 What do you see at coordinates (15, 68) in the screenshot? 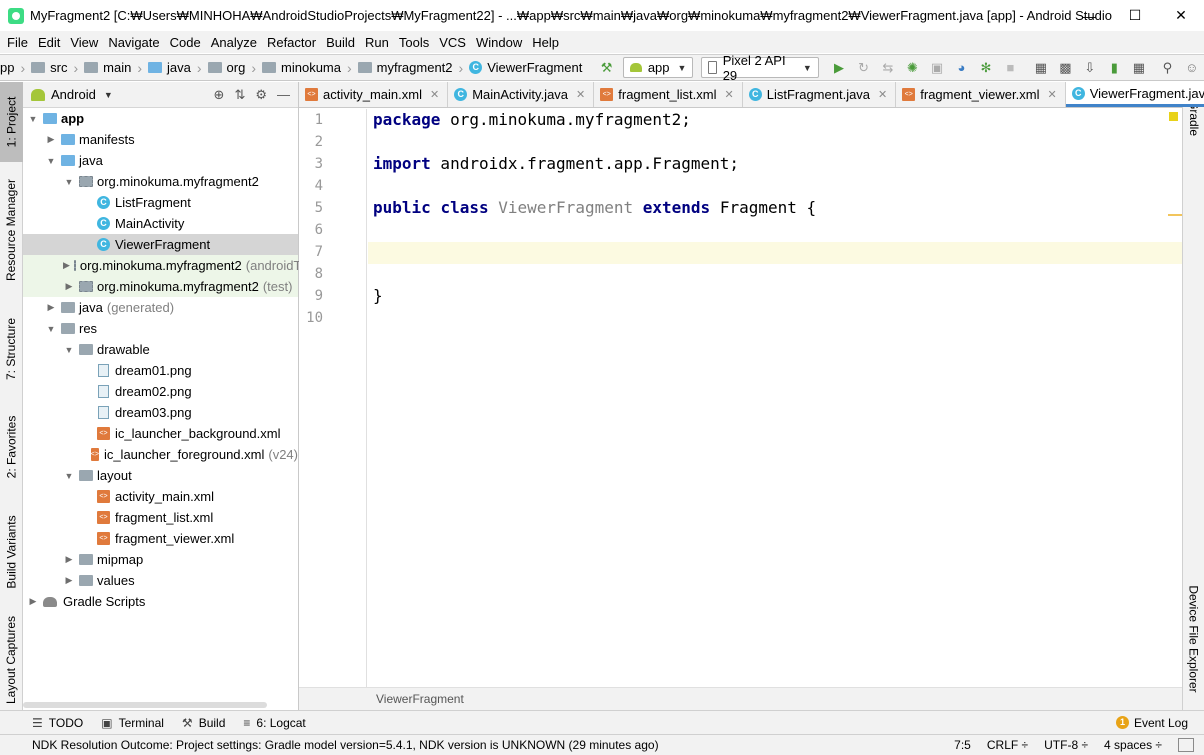
I see `nav-crumb-app: pp ›` at bounding box center [15, 68].